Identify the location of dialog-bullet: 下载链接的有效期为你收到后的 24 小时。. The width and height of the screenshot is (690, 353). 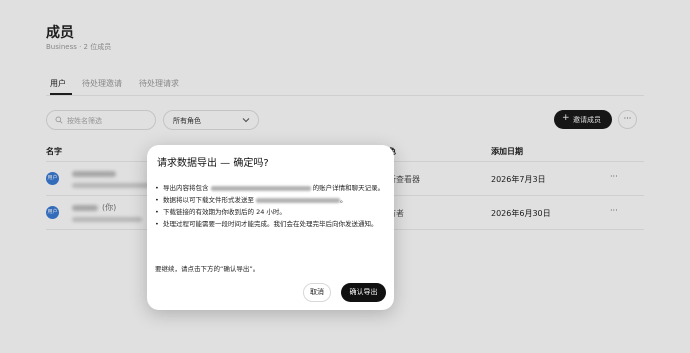
(271, 212).